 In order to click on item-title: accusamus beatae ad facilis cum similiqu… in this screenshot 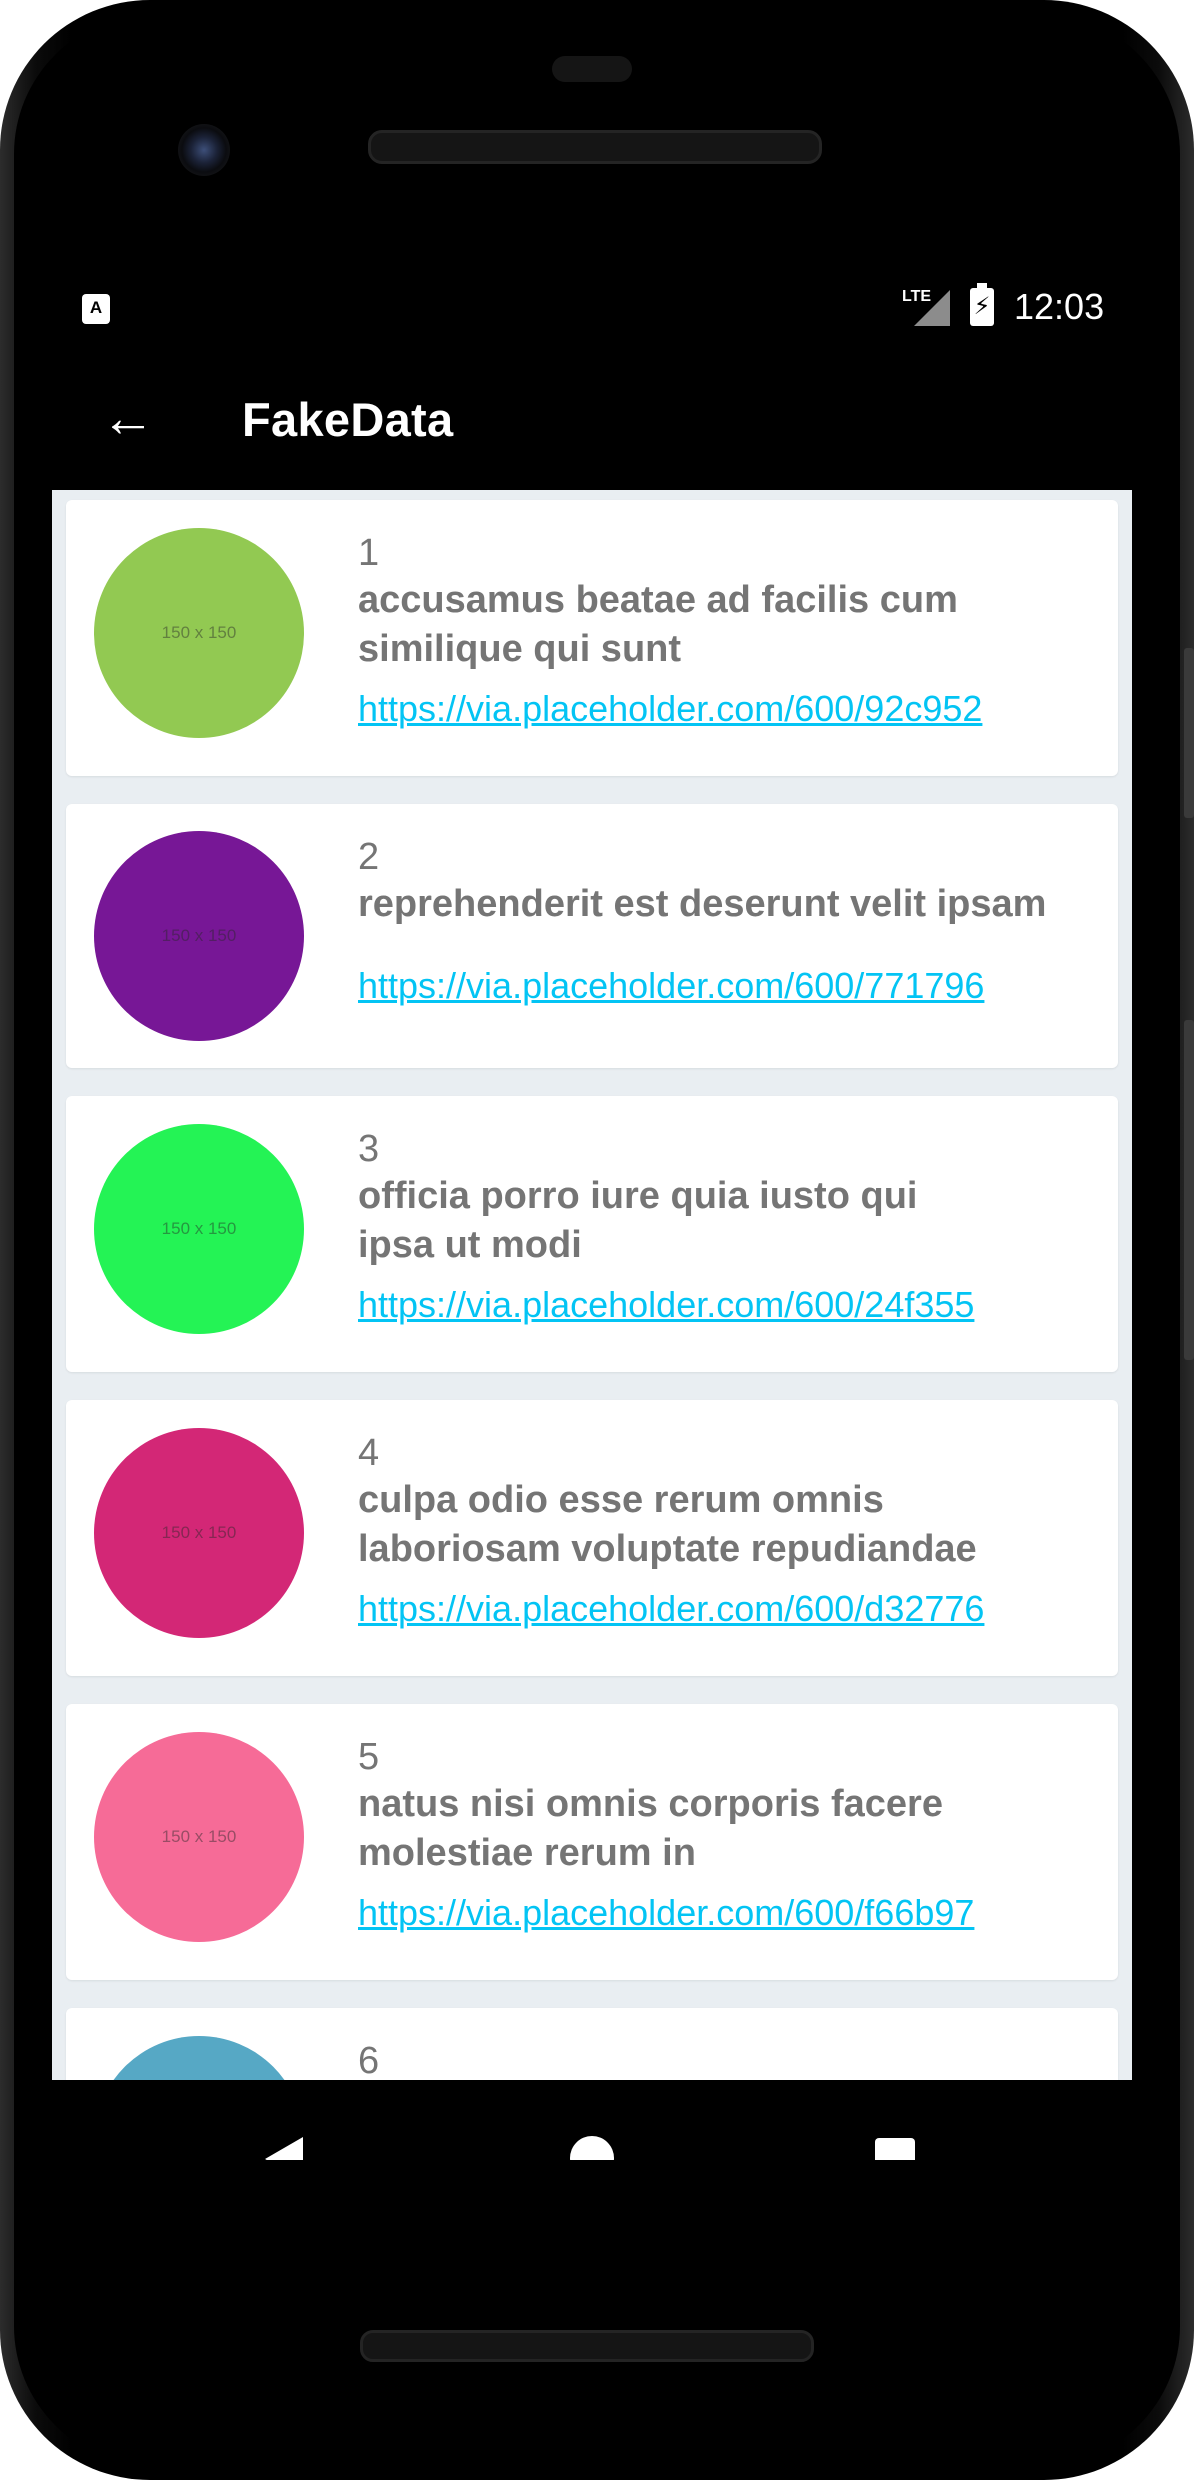, I will do `click(658, 624)`.